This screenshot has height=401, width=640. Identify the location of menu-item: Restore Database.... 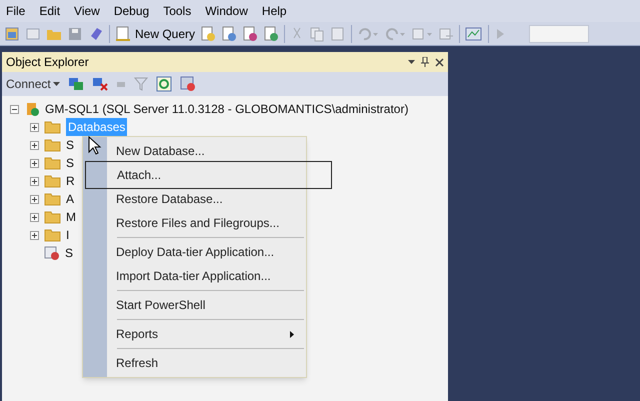
(194, 199).